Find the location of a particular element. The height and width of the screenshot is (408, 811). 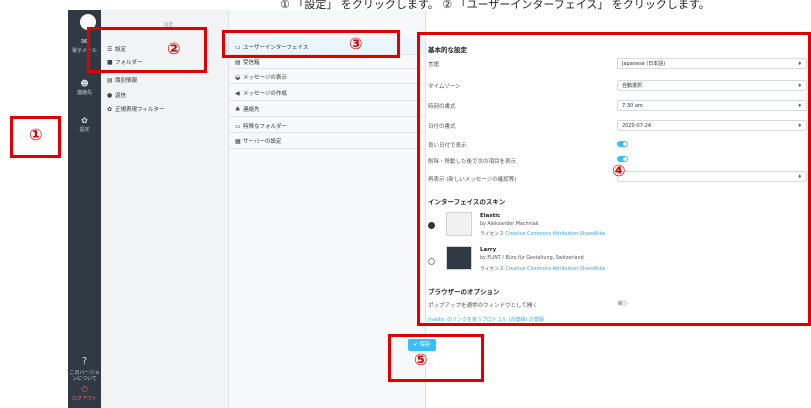

id-card-icon: ▤ is located at coordinates (110, 80).